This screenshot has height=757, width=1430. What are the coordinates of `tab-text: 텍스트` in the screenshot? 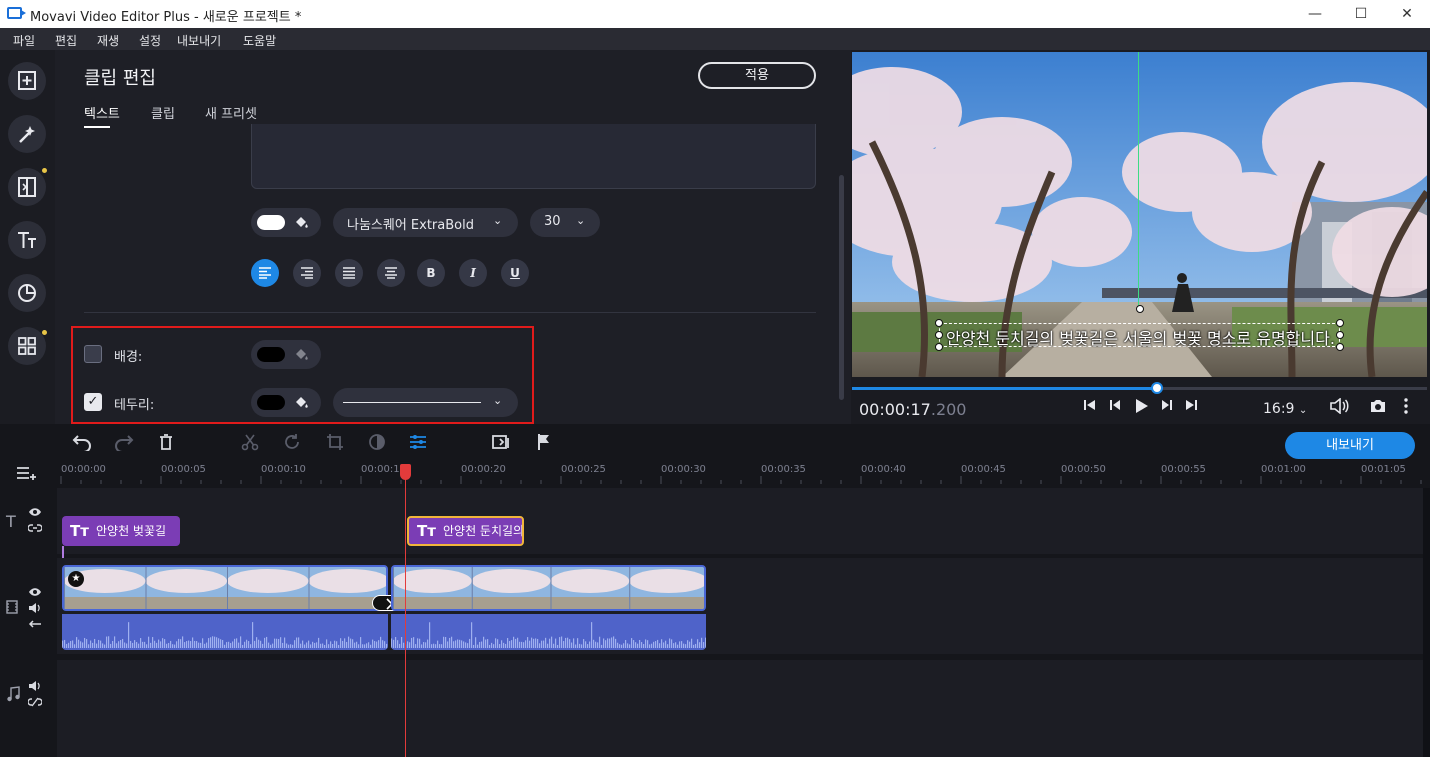 It's located at (102, 112).